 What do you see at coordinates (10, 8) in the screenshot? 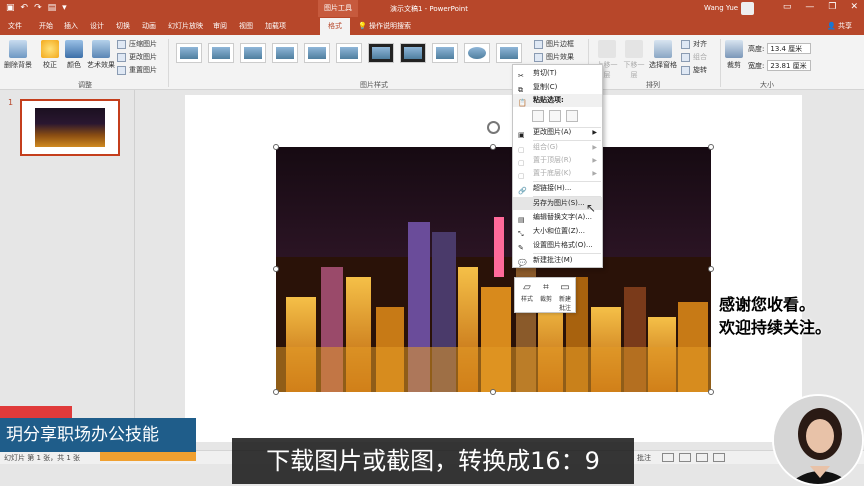
I see `save-icon: ▣` at bounding box center [10, 8].